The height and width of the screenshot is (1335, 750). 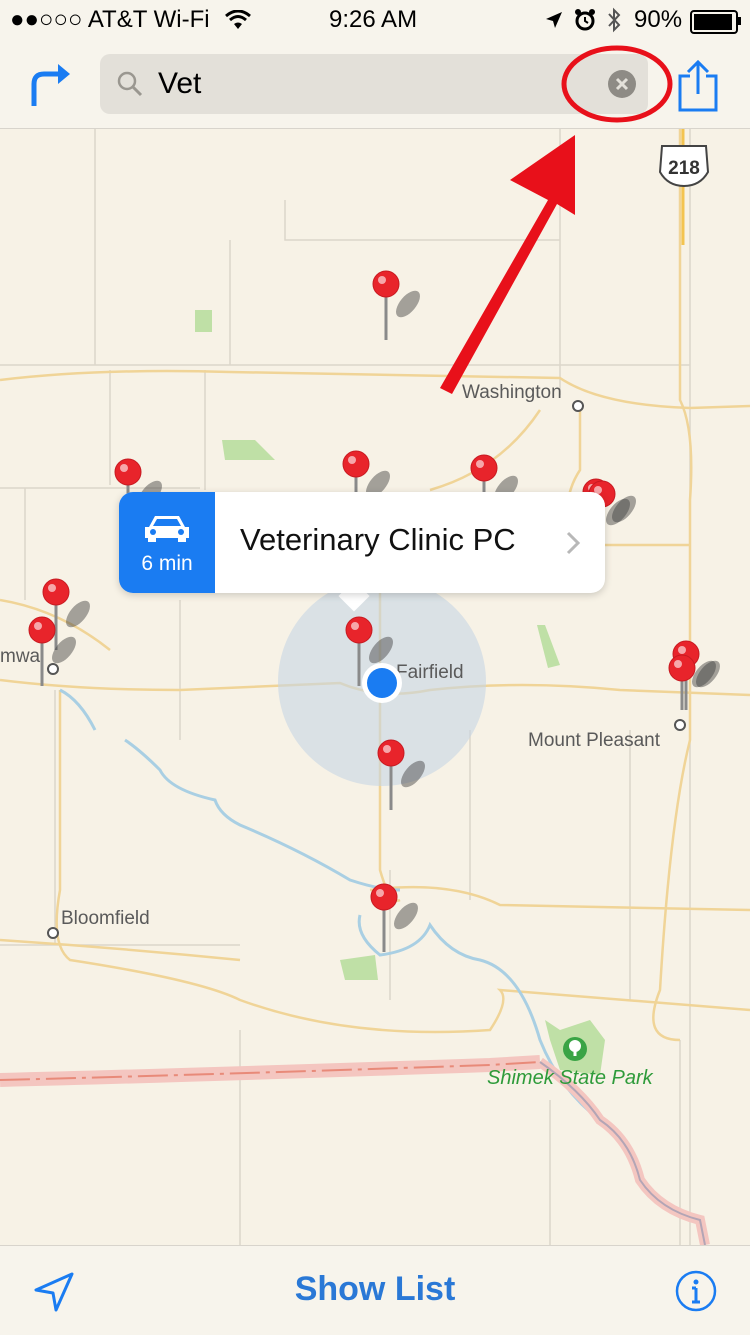 I want to click on info-icon, so click(x=696, y=1291).